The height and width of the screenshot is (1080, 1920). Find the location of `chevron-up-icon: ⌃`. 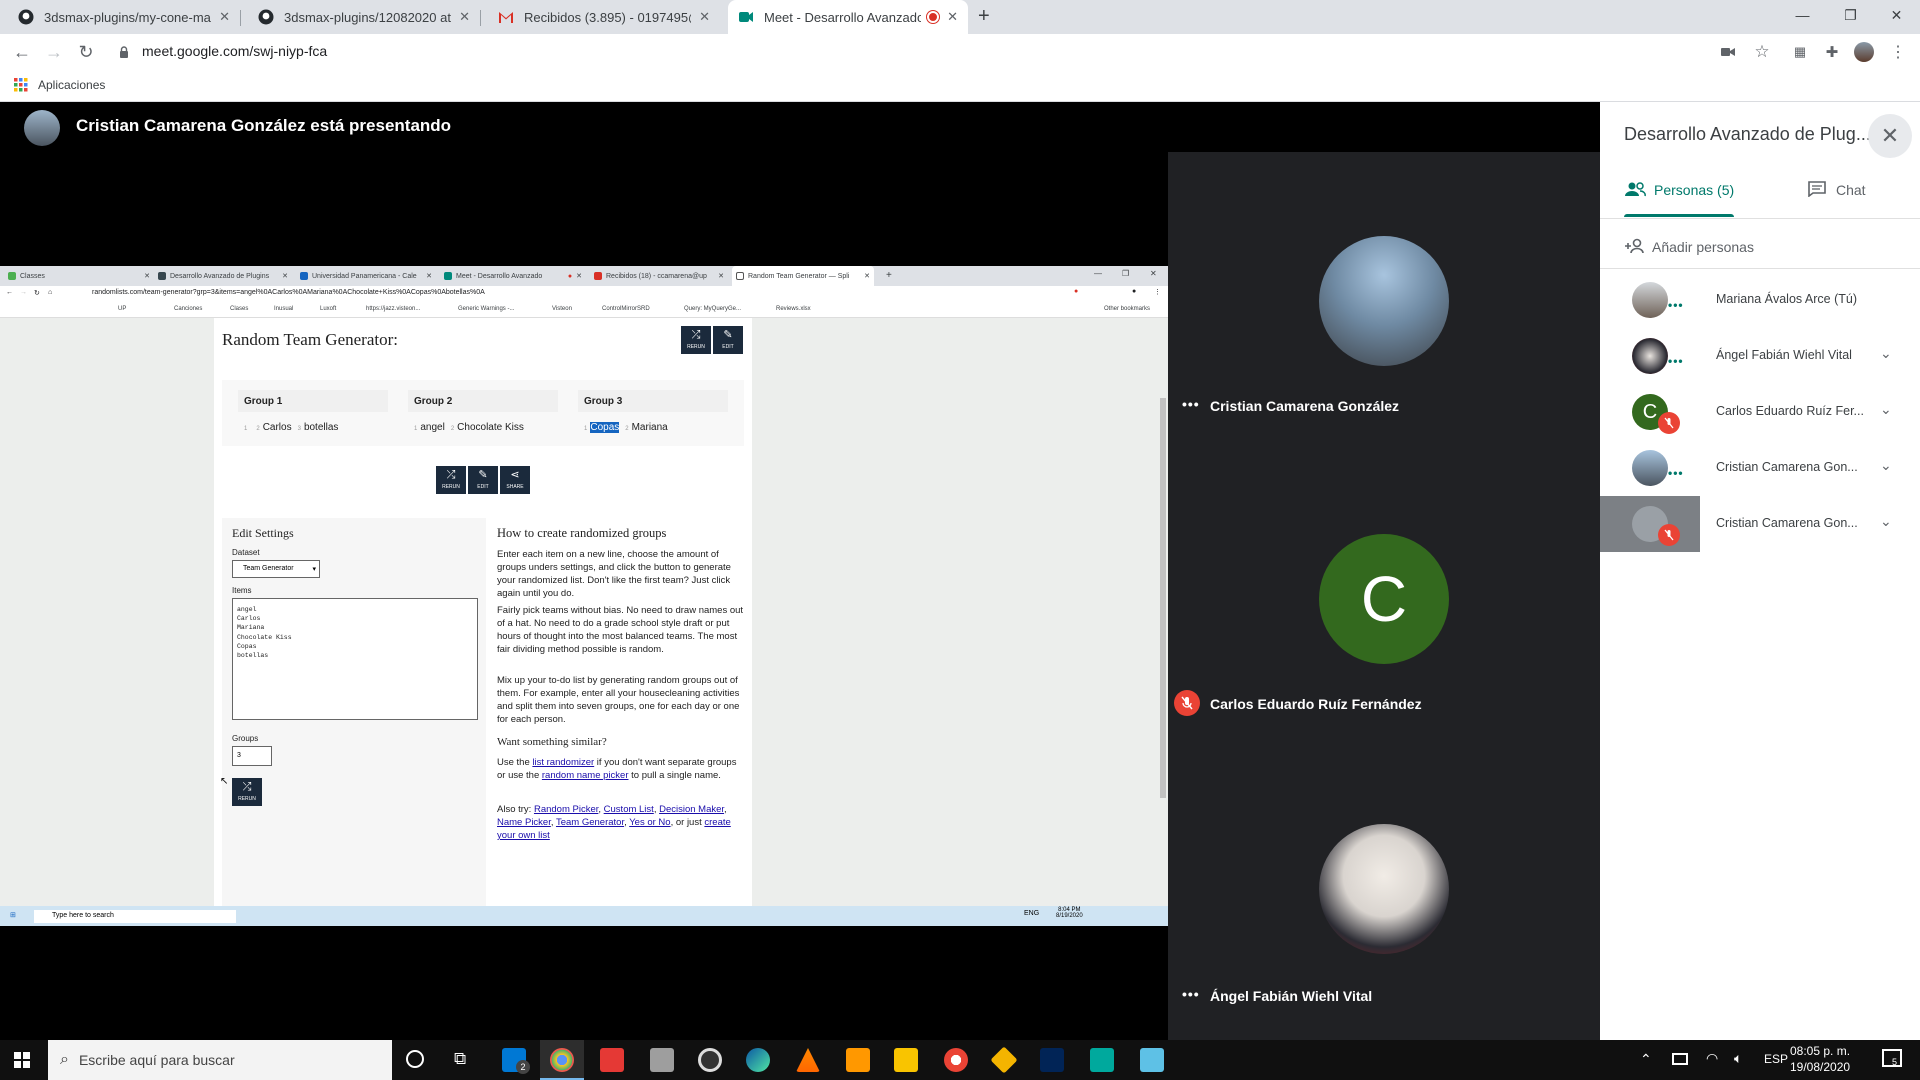

chevron-up-icon: ⌃ is located at coordinates (1646, 1059).